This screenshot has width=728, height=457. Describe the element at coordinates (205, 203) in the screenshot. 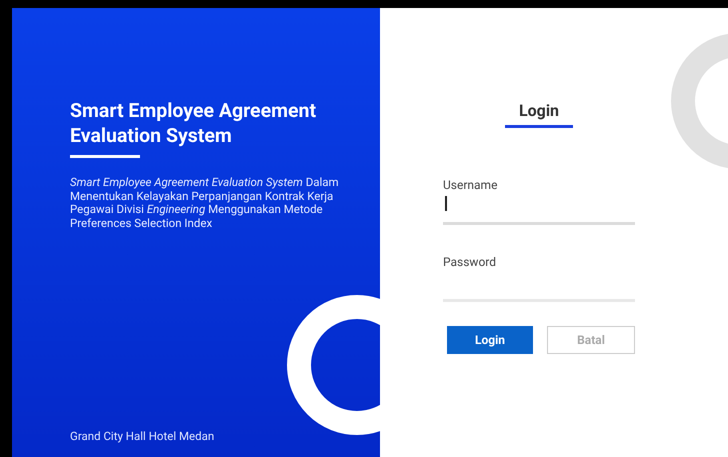

I see `app-description: Smart Employee Agreement Evaluation System Dalam Menentukan Kelayakan Perpanjangan Kontrak Kerja Pegawai Divisi Engineering Menggunakan Metode Preferences Selection Index` at that location.